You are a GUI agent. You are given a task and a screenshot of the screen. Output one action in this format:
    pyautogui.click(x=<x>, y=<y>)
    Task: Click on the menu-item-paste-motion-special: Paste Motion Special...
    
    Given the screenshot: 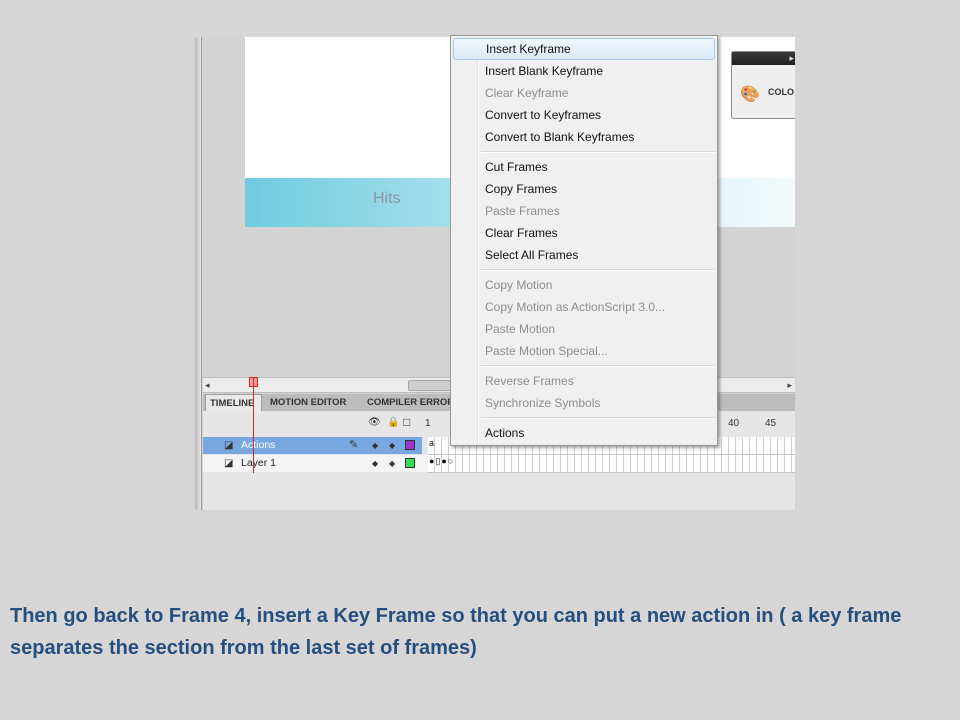 What is the action you would take?
    pyautogui.click(x=546, y=351)
    